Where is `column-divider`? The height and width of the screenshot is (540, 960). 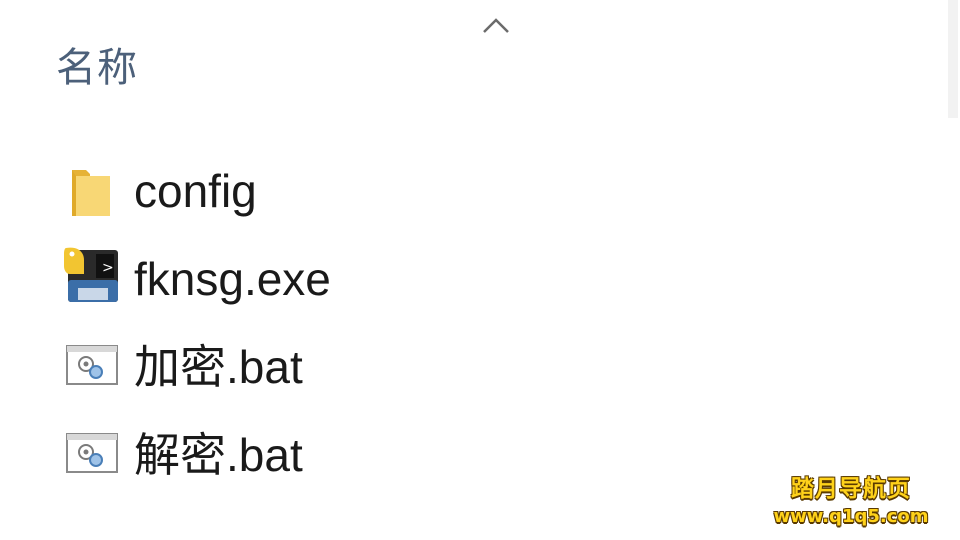 column-divider is located at coordinates (953, 59).